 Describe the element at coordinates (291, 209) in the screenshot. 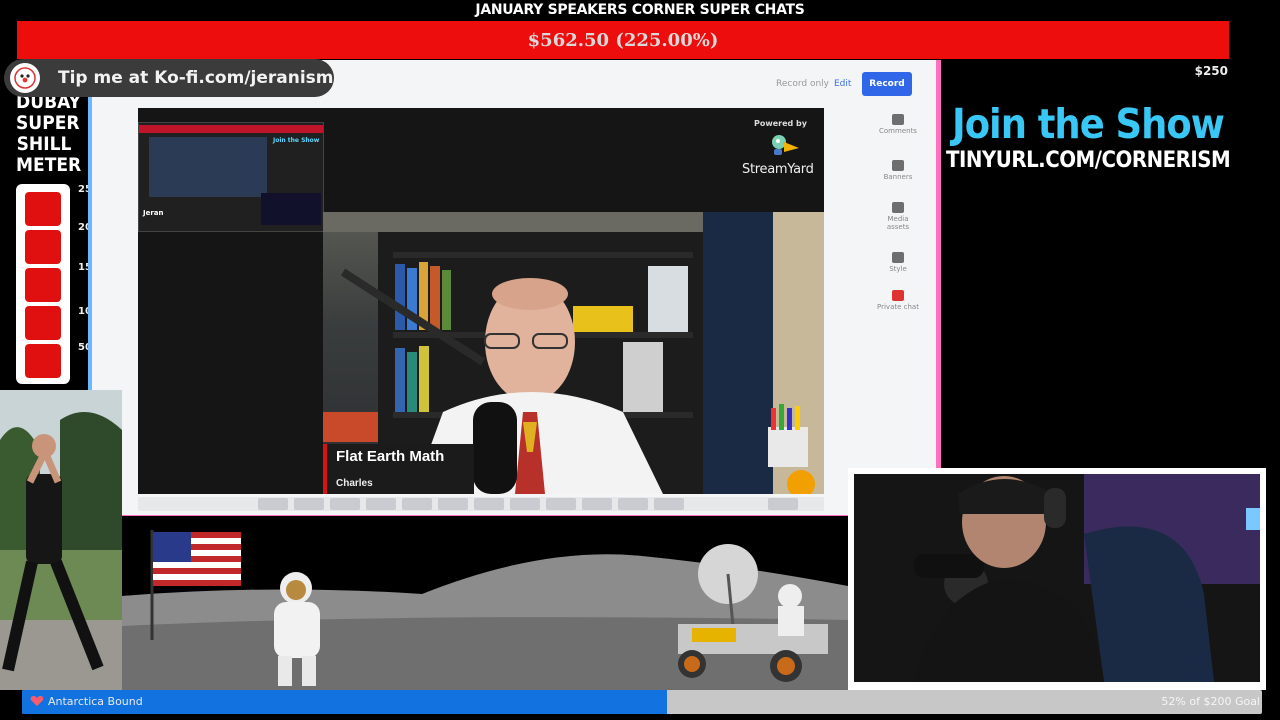

I see `preview-cam` at that location.